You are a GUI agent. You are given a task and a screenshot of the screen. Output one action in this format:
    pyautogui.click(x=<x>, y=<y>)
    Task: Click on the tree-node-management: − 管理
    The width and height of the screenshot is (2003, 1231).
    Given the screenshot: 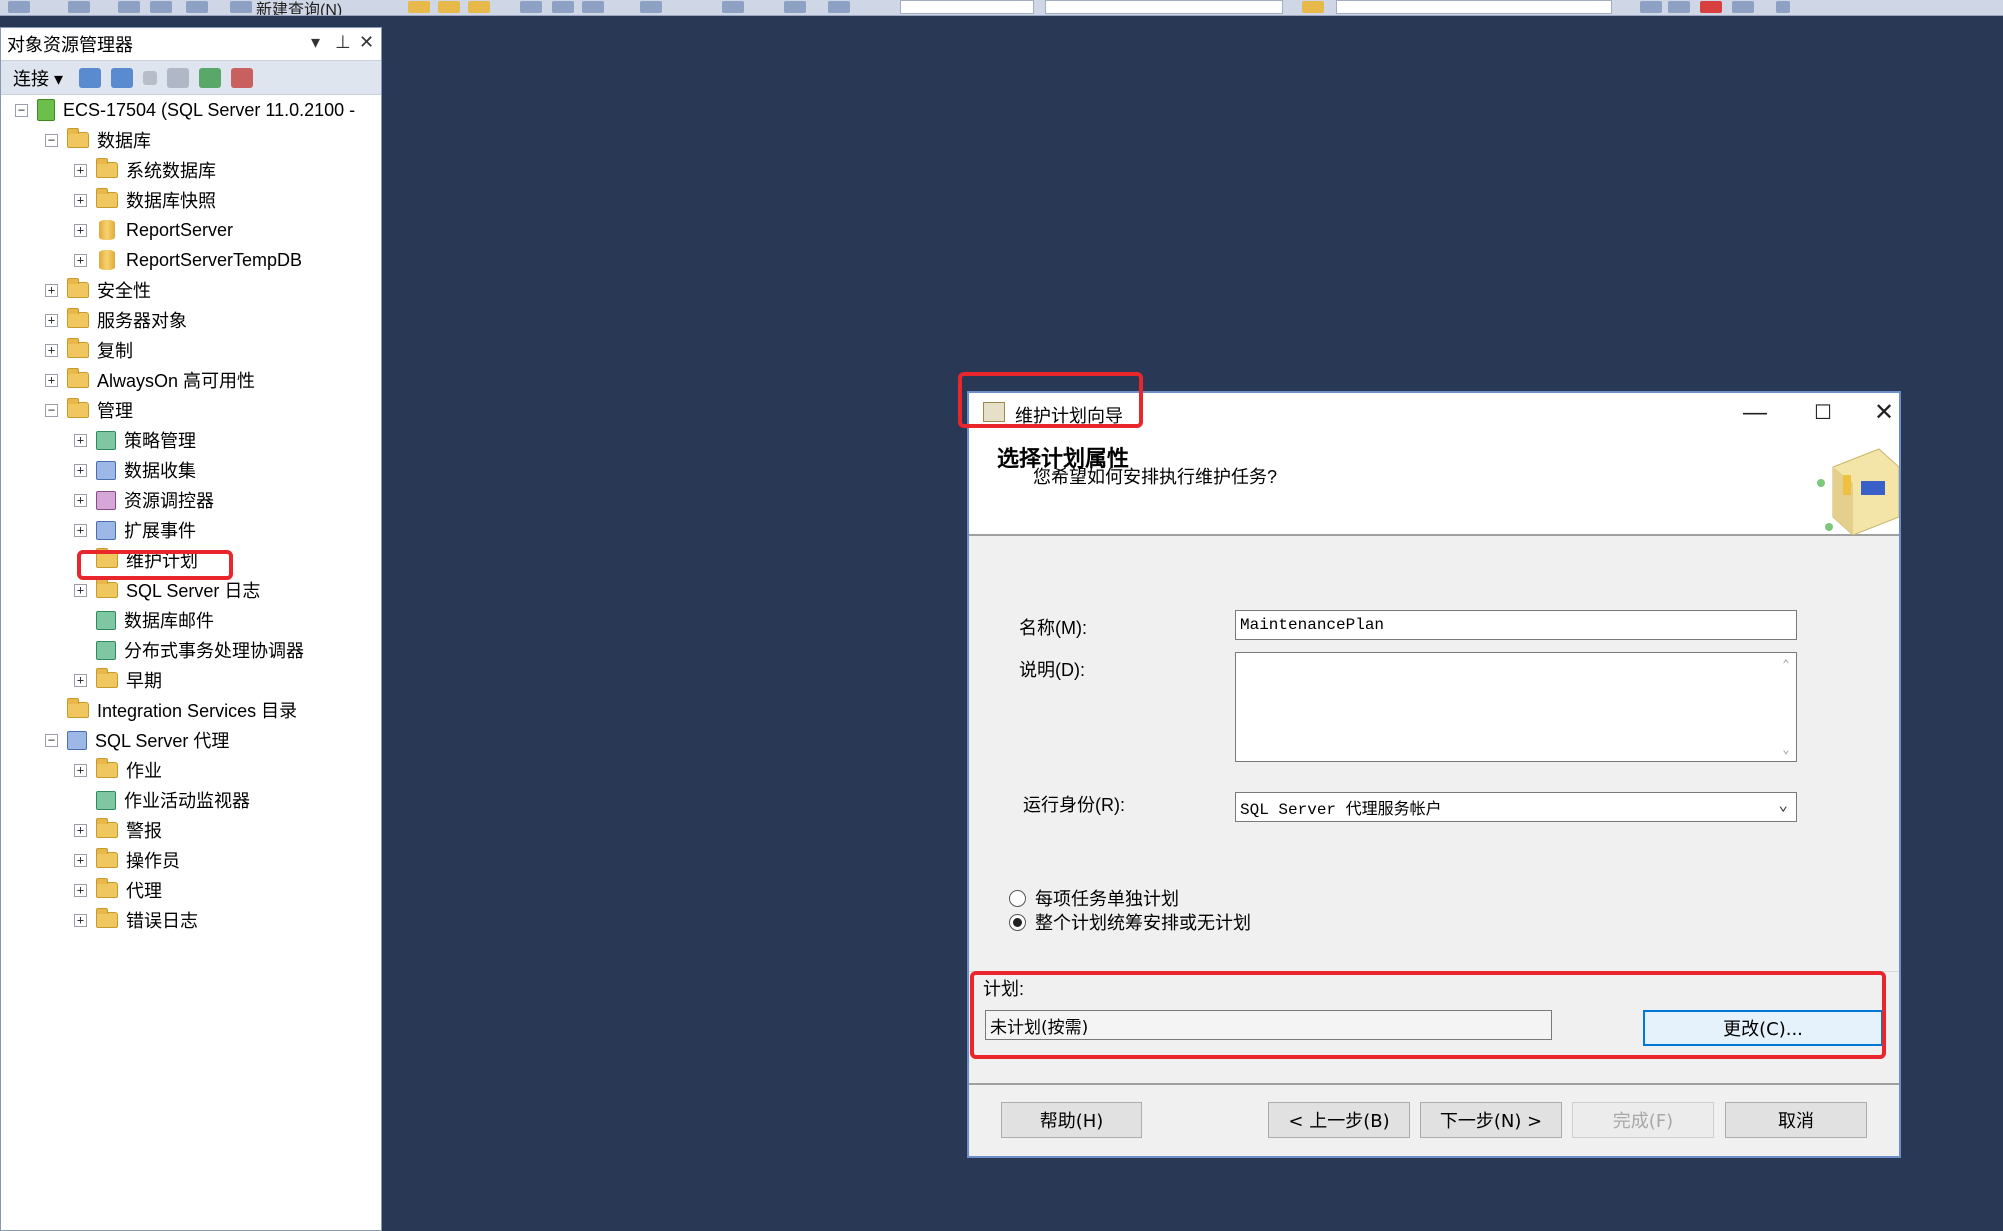 What is the action you would take?
    pyautogui.click(x=89, y=410)
    